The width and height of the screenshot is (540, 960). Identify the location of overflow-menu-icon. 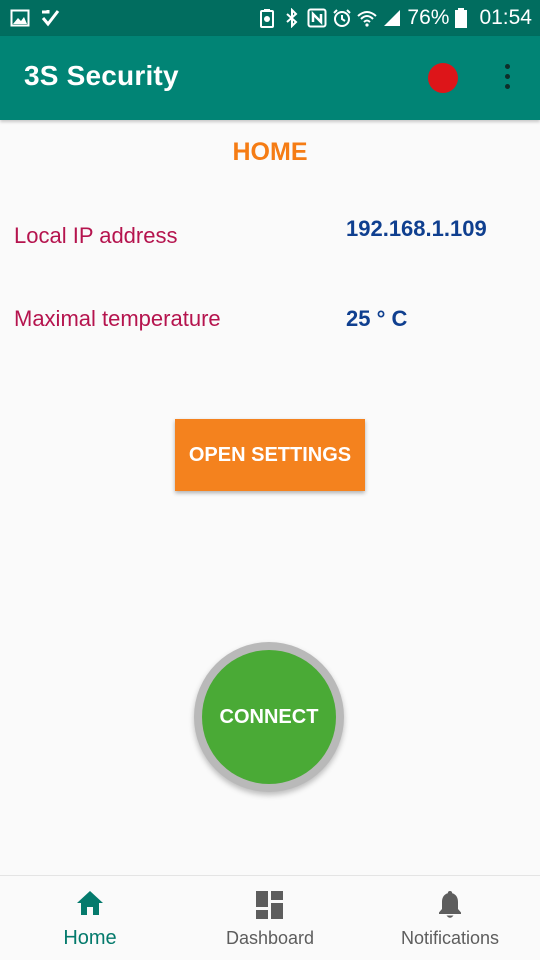
(508, 78).